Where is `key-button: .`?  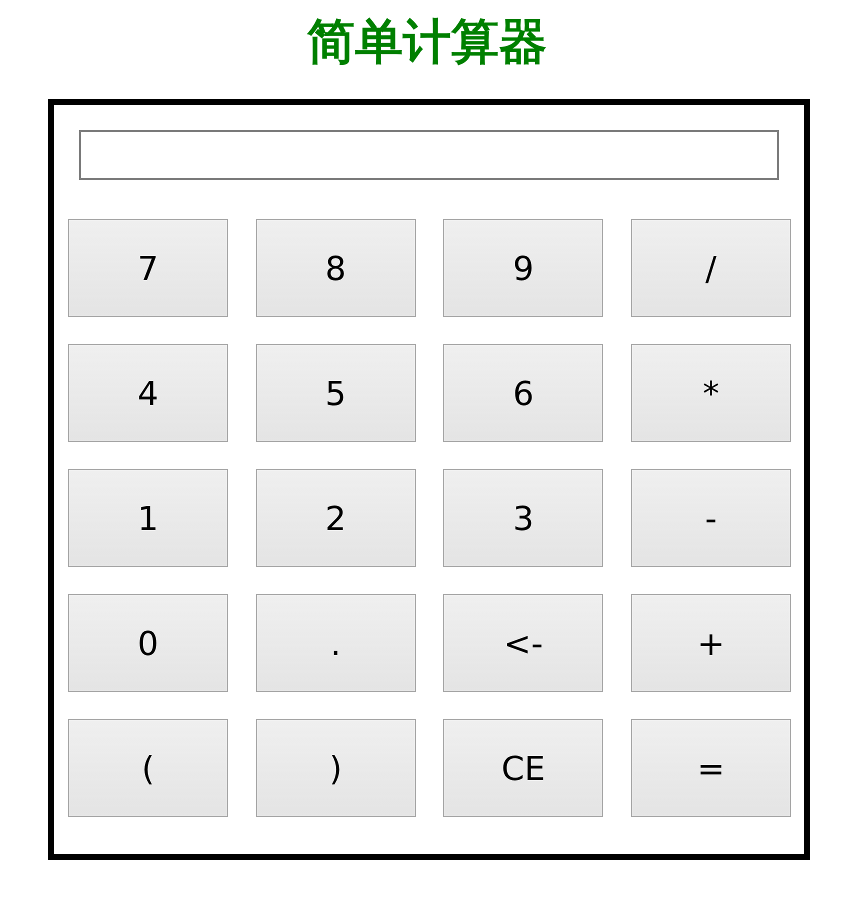 key-button: . is located at coordinates (336, 643).